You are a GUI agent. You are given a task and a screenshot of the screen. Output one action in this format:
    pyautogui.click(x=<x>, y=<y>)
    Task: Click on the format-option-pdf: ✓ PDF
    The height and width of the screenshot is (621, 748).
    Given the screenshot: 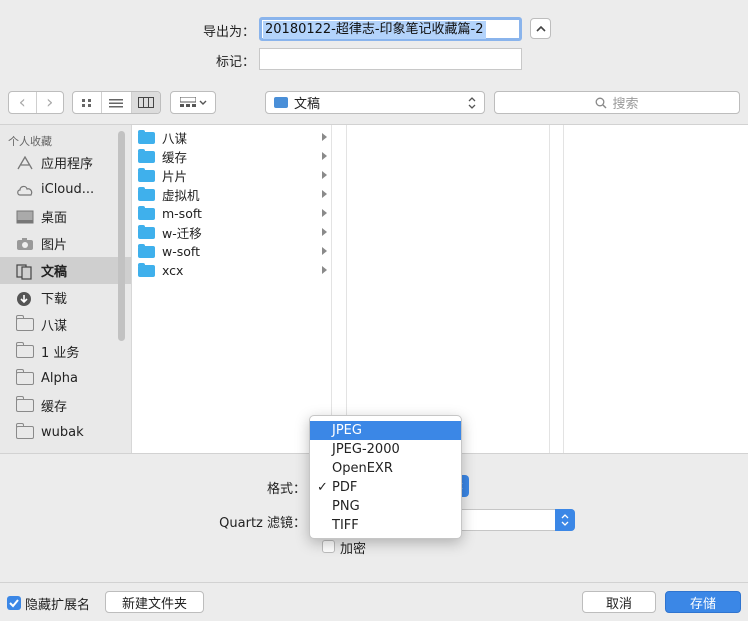 What is the action you would take?
    pyautogui.click(x=385, y=487)
    